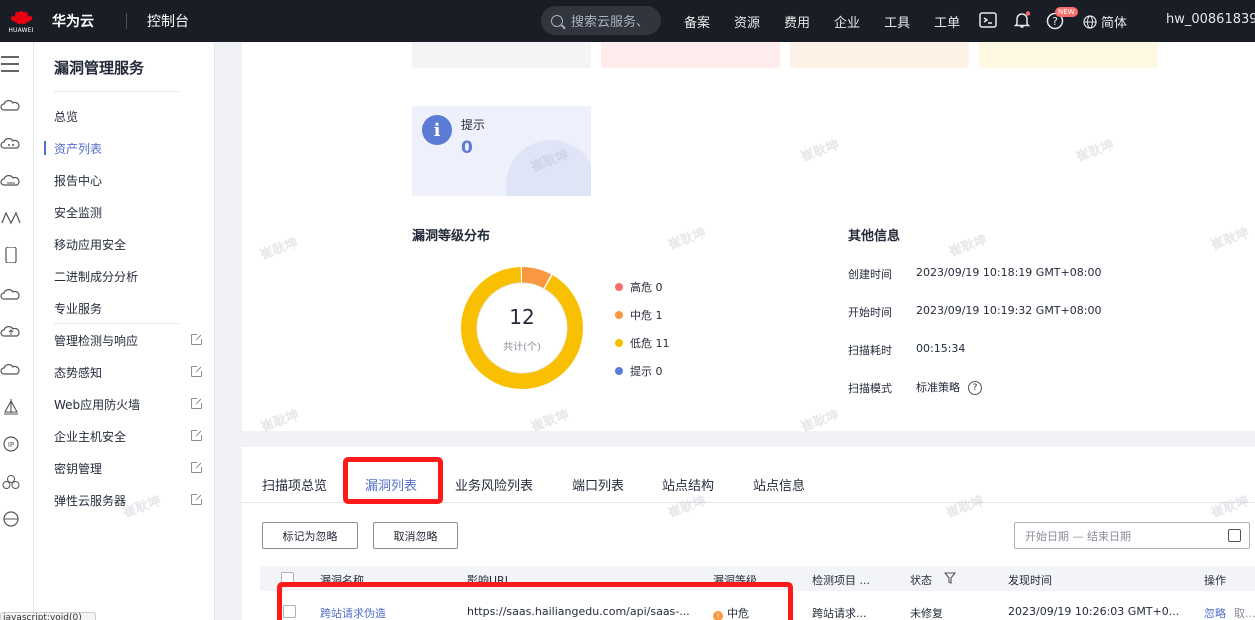 This screenshot has height=620, width=1255. What do you see at coordinates (97, 404) in the screenshot?
I see `sidebar-item-waf: Web应用防火墙` at bounding box center [97, 404].